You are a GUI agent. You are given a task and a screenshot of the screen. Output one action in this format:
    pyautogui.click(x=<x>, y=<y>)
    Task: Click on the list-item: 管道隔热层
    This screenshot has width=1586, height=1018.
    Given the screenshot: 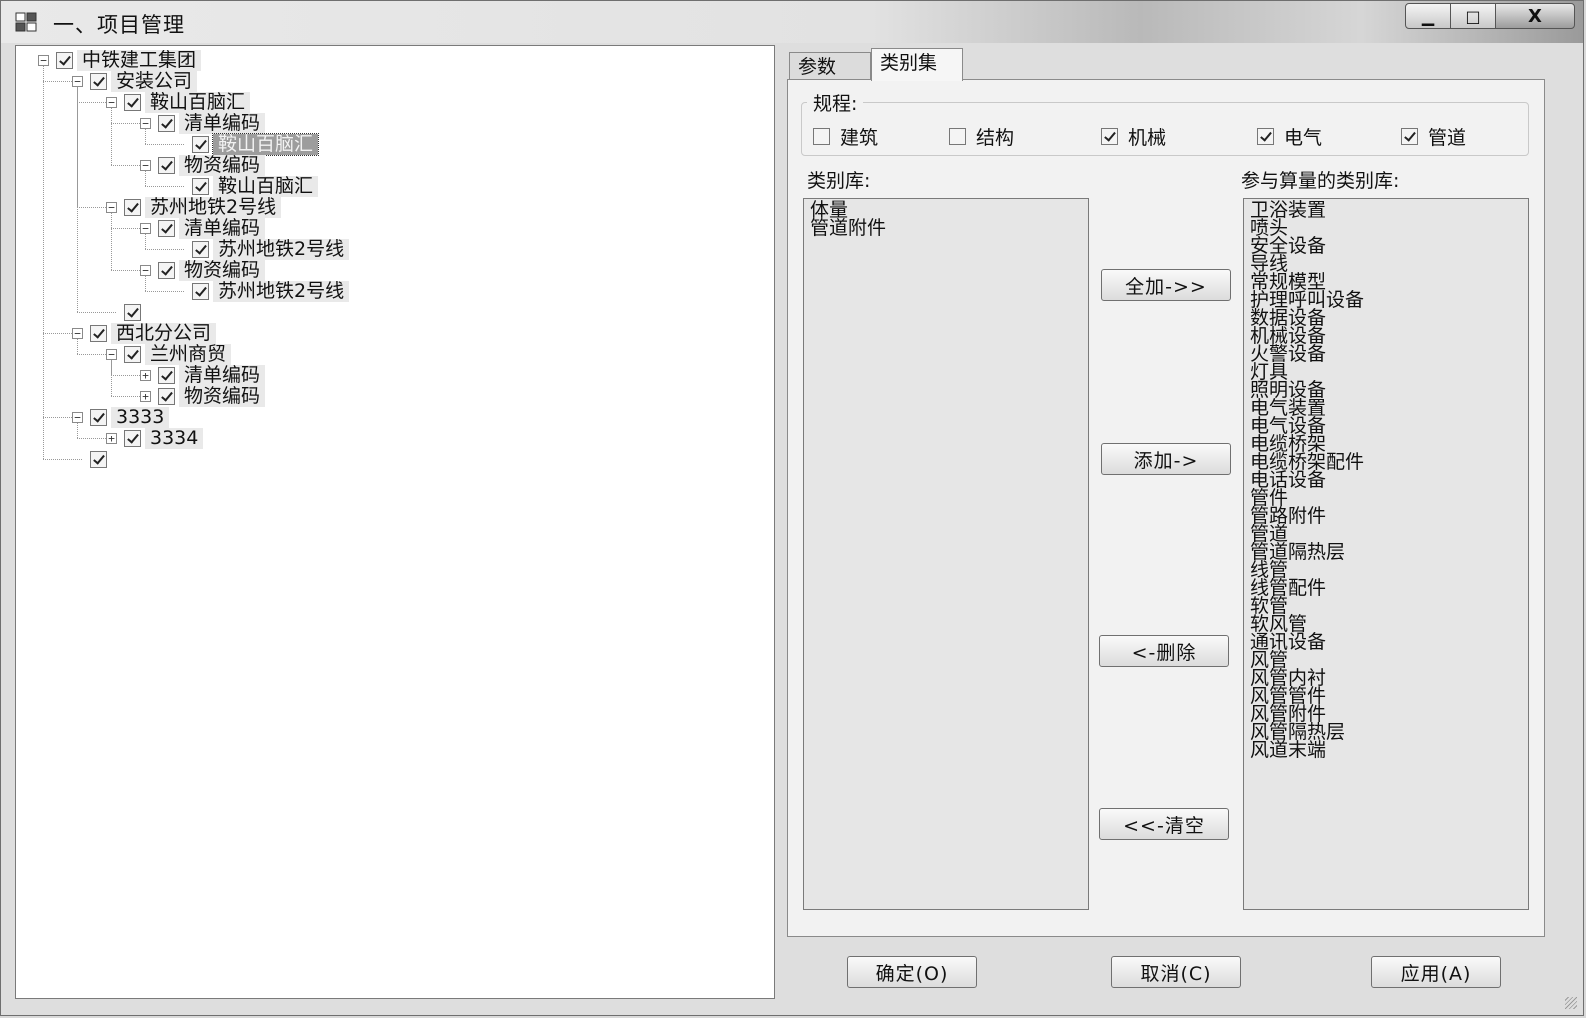 What is the action you would take?
    pyautogui.click(x=1386, y=552)
    